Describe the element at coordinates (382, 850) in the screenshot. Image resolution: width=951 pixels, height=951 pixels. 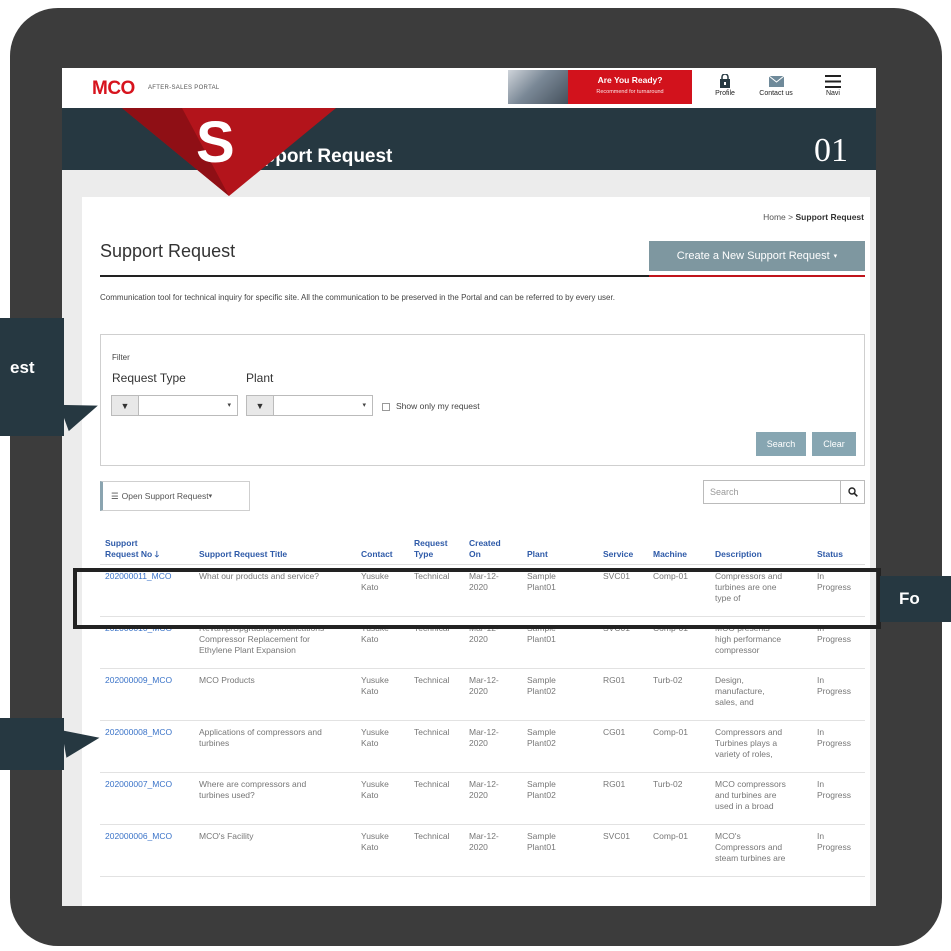
I see `contact: Yusuke Kato` at that location.